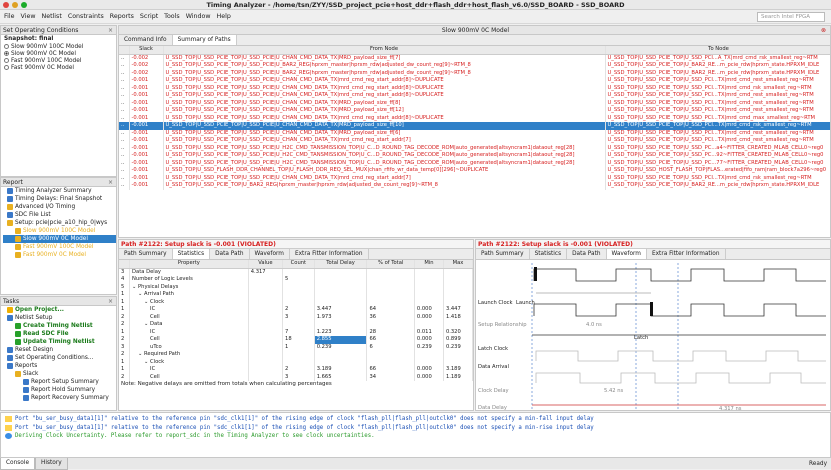 This screenshot has width=831, height=470. What do you see at coordinates (59, 207) in the screenshot?
I see `report-tree-item: Advanced I/O Timing` at bounding box center [59, 207].